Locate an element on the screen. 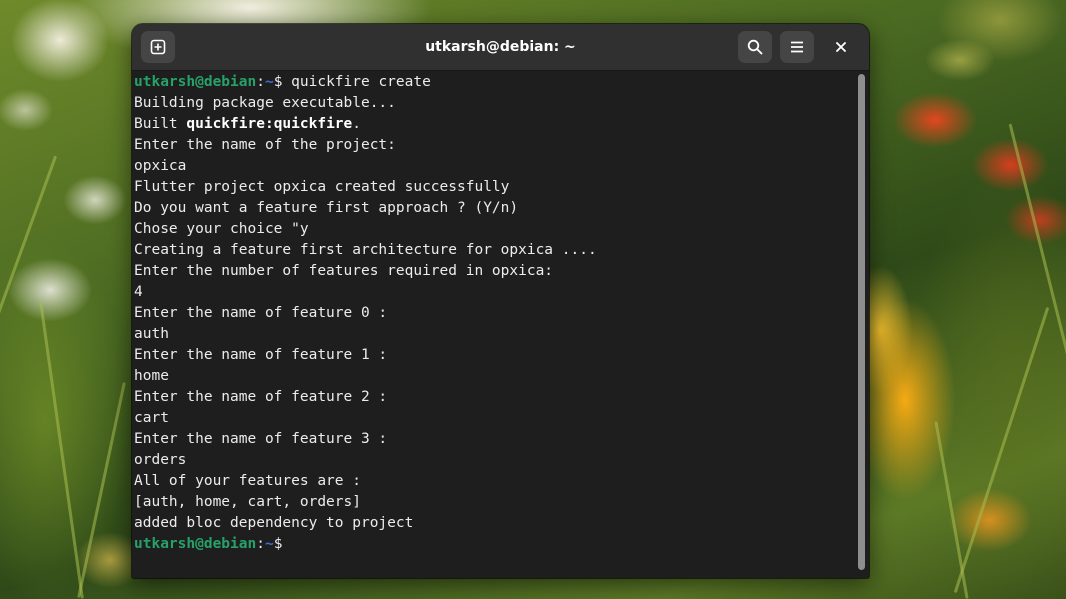 This screenshot has width=1066, height=599. terminal-line: cart is located at coordinates (151, 418).